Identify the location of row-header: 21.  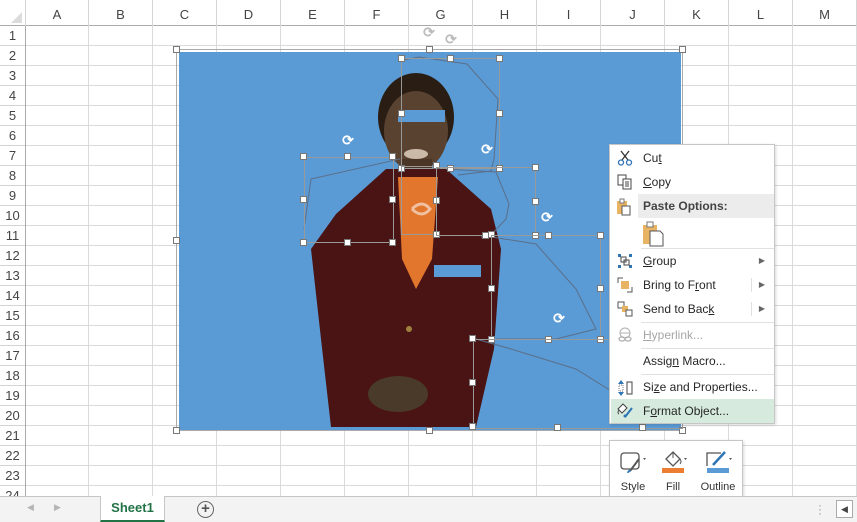
(12, 436).